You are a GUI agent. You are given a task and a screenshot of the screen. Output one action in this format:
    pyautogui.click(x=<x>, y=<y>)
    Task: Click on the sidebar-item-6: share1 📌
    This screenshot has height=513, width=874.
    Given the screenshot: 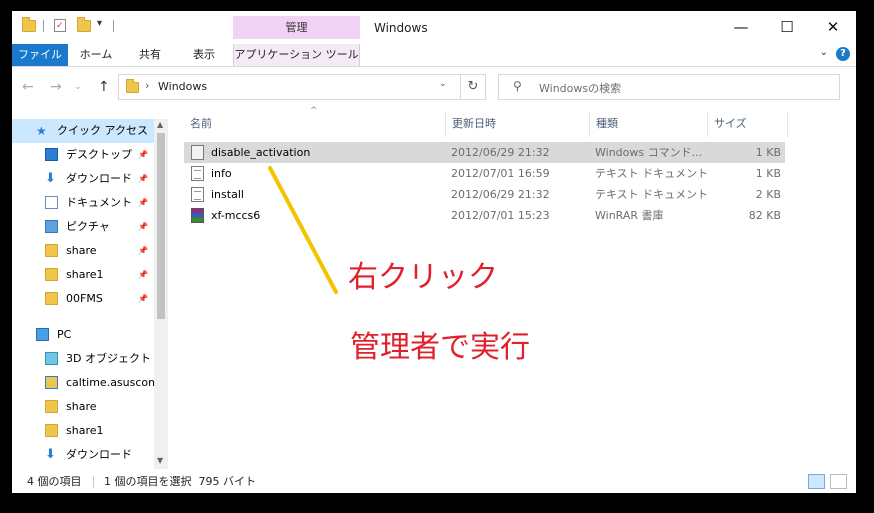 What is the action you would take?
    pyautogui.click(x=83, y=275)
    